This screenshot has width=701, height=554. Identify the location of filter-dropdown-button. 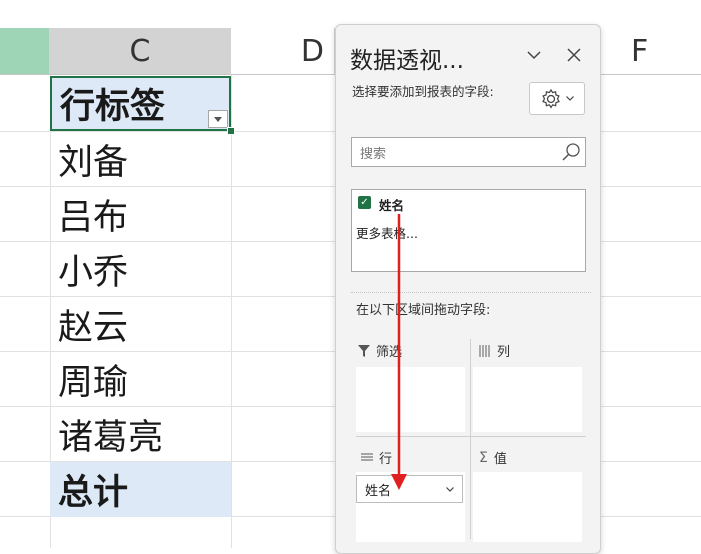
(218, 119).